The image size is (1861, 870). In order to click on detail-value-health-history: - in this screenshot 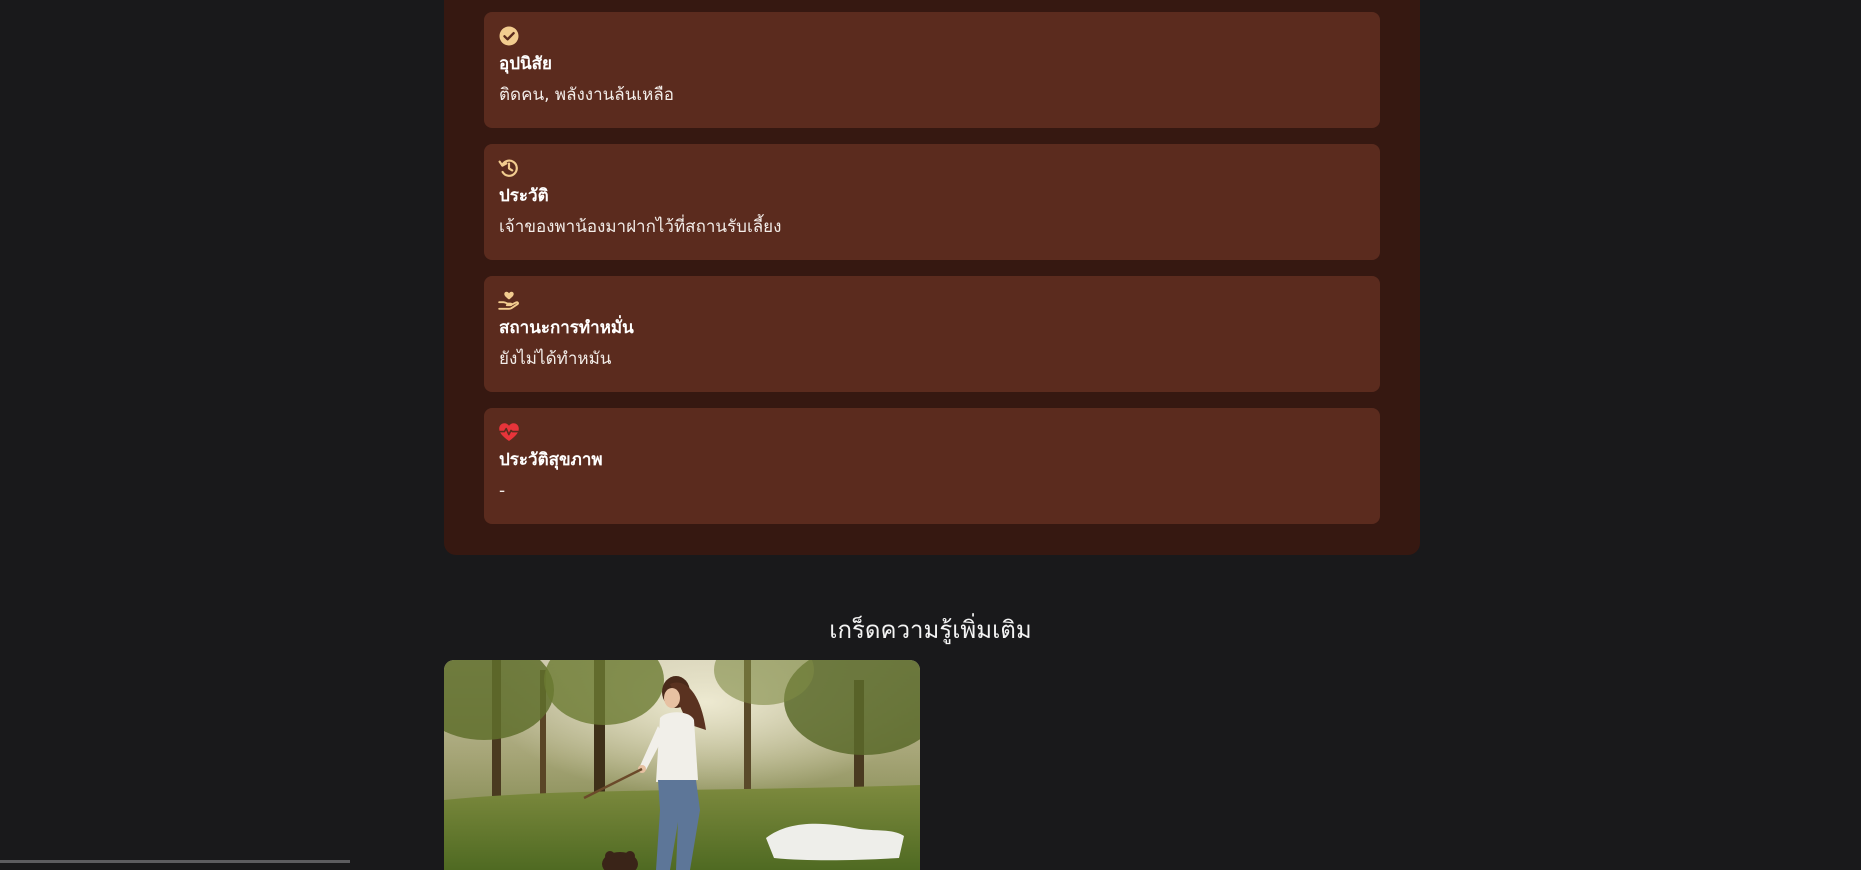, I will do `click(502, 491)`.